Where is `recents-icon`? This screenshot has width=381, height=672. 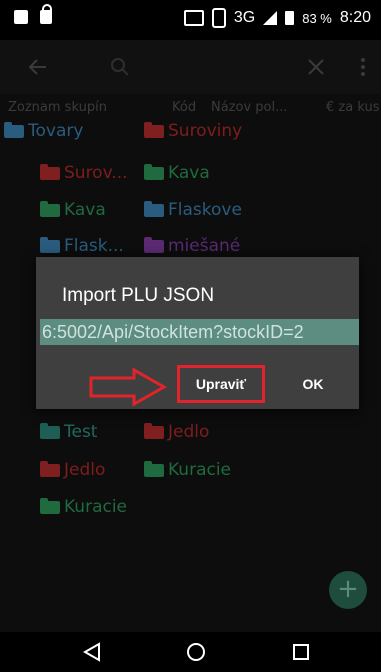
recents-icon is located at coordinates (301, 652).